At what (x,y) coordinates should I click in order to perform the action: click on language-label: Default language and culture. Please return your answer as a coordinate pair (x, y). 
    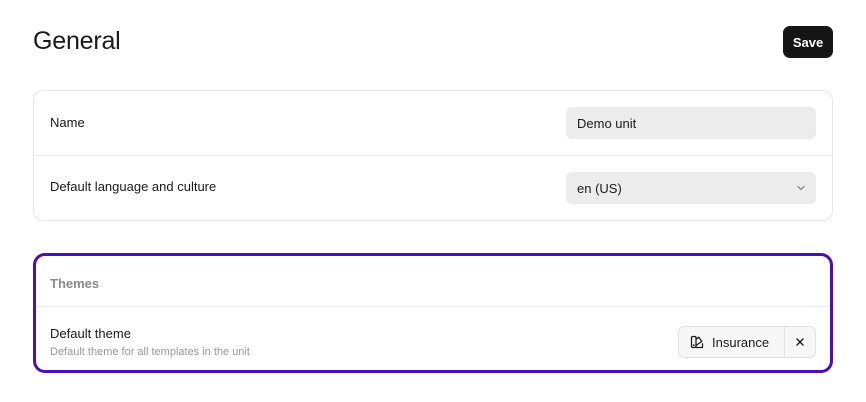
    Looking at the image, I should click on (133, 186).